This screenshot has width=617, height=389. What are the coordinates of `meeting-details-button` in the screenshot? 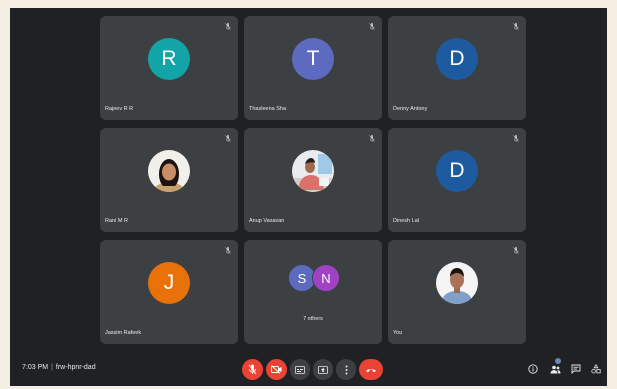 It's located at (533, 369).